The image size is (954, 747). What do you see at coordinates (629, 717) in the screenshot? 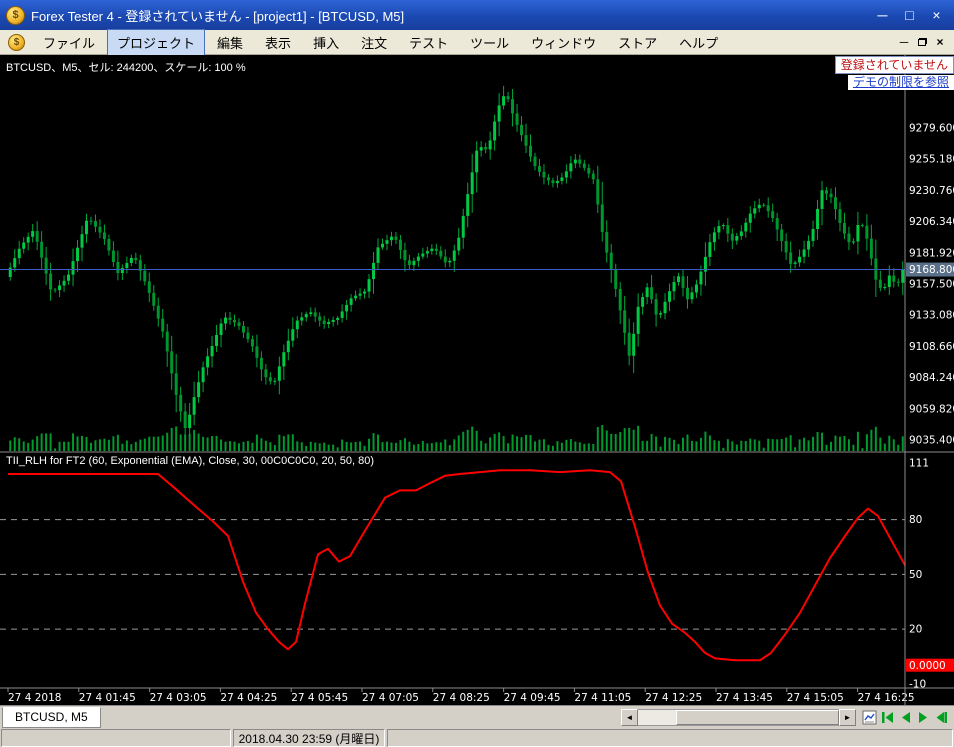
I see `scroll-left-button: ◄` at bounding box center [629, 717].